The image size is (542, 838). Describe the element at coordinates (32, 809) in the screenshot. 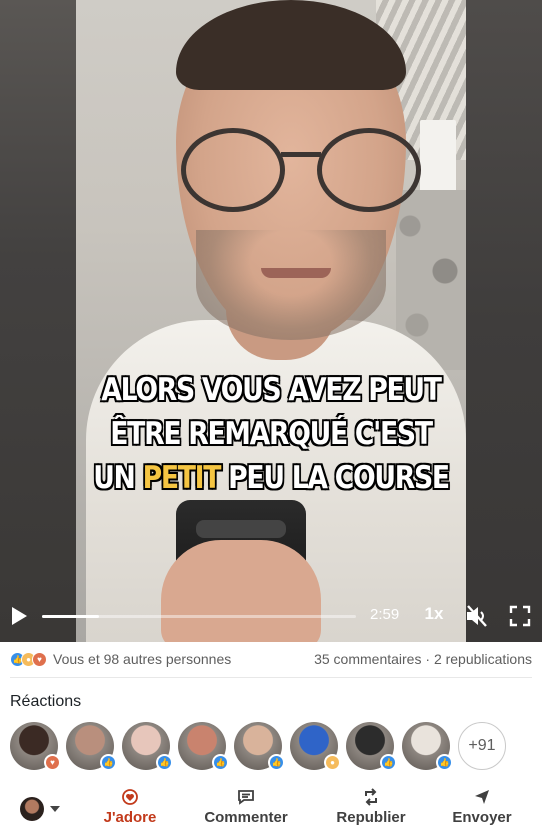

I see `avatar` at that location.